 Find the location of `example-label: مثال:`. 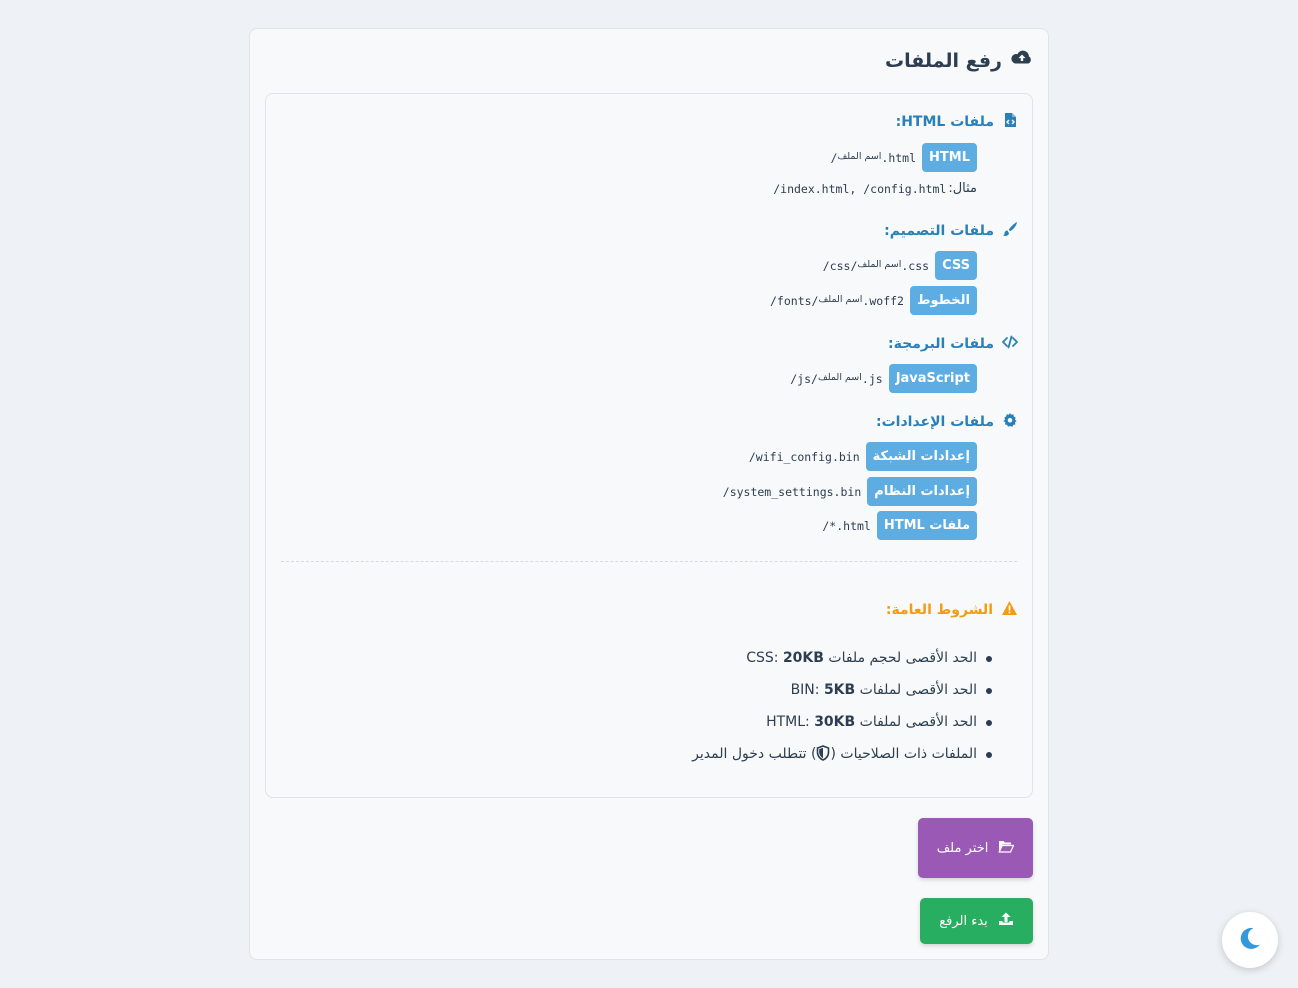

example-label: مثال: is located at coordinates (962, 188).